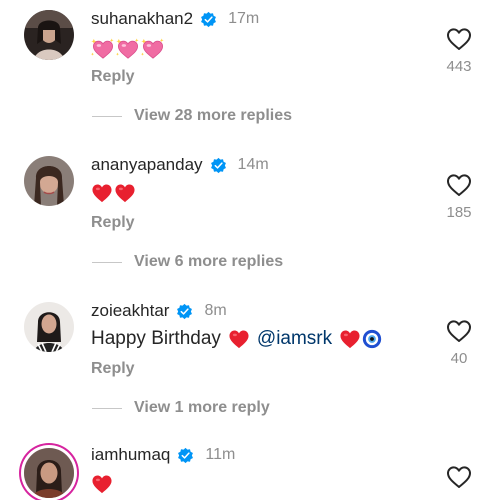  What do you see at coordinates (250, 469) in the screenshot?
I see `comment-iamhumaq: iamhumaq 11m` at bounding box center [250, 469].